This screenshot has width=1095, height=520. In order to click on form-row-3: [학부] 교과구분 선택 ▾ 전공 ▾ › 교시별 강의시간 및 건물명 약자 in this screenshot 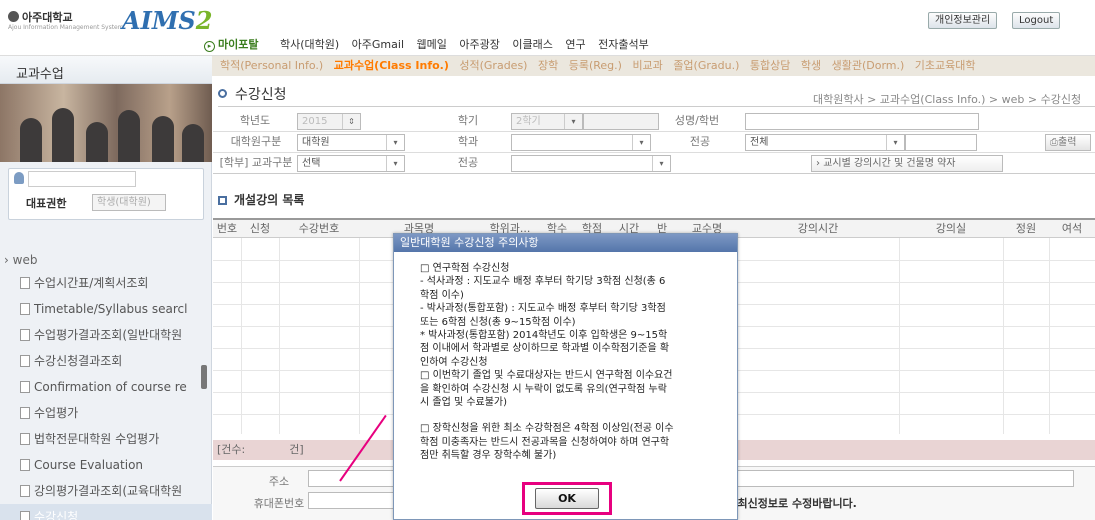, I will do `click(654, 163)`.